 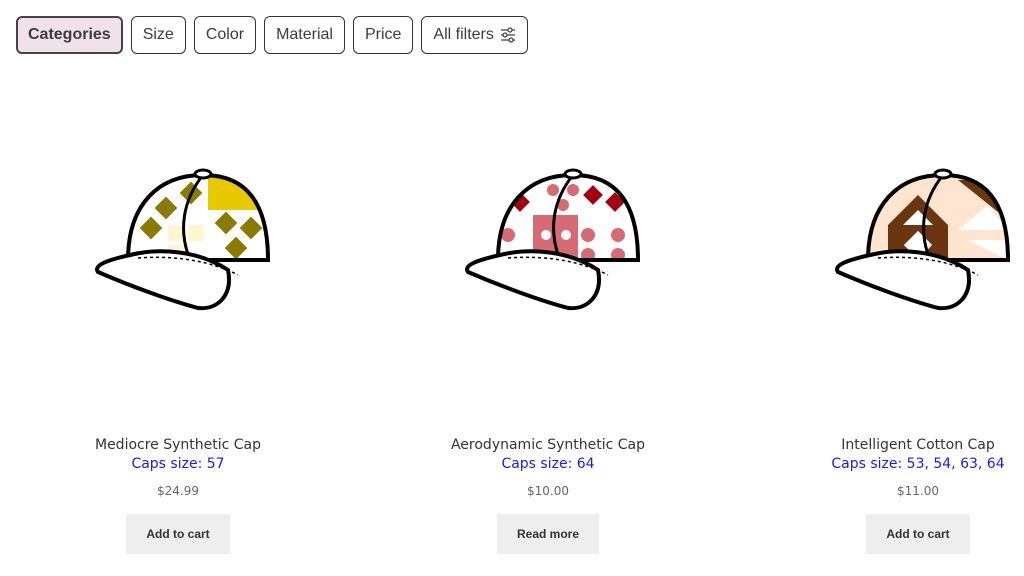 What do you see at coordinates (178, 445) in the screenshot?
I see `product-title: Mediocre Synthetic Cap` at bounding box center [178, 445].